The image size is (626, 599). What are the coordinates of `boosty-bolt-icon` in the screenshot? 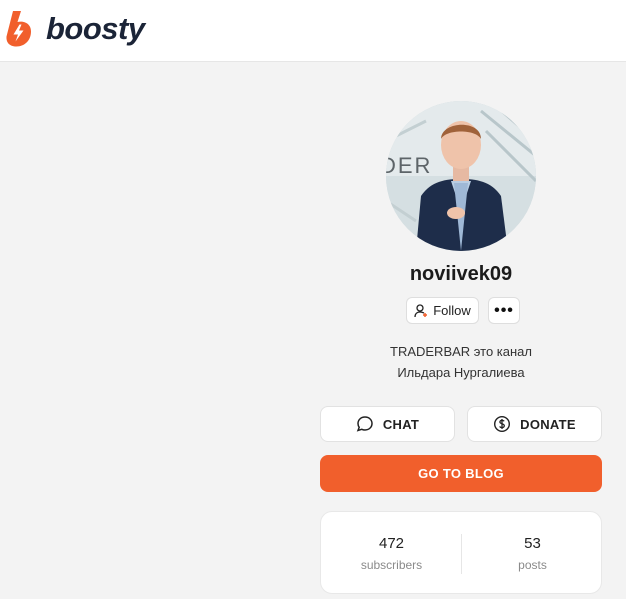 It's located at (18, 29).